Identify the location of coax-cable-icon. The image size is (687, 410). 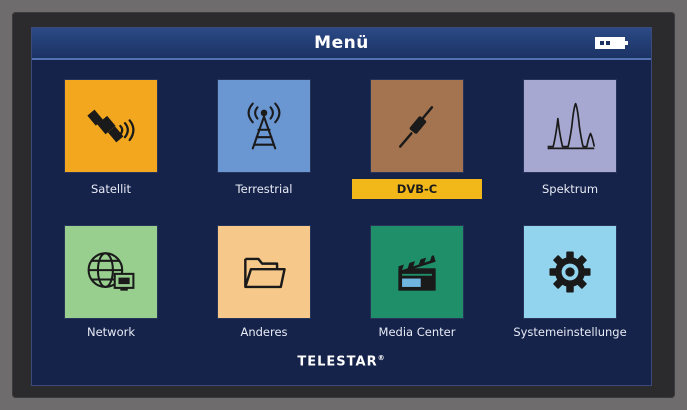
(416, 127).